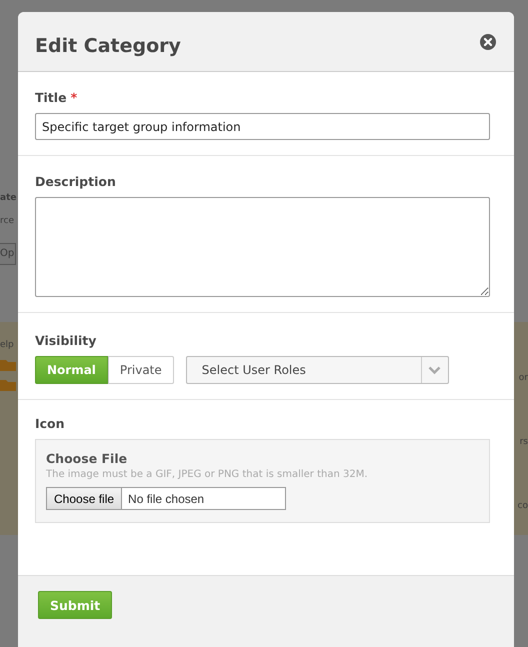 The height and width of the screenshot is (647, 528). I want to click on text: elp, so click(7, 345).